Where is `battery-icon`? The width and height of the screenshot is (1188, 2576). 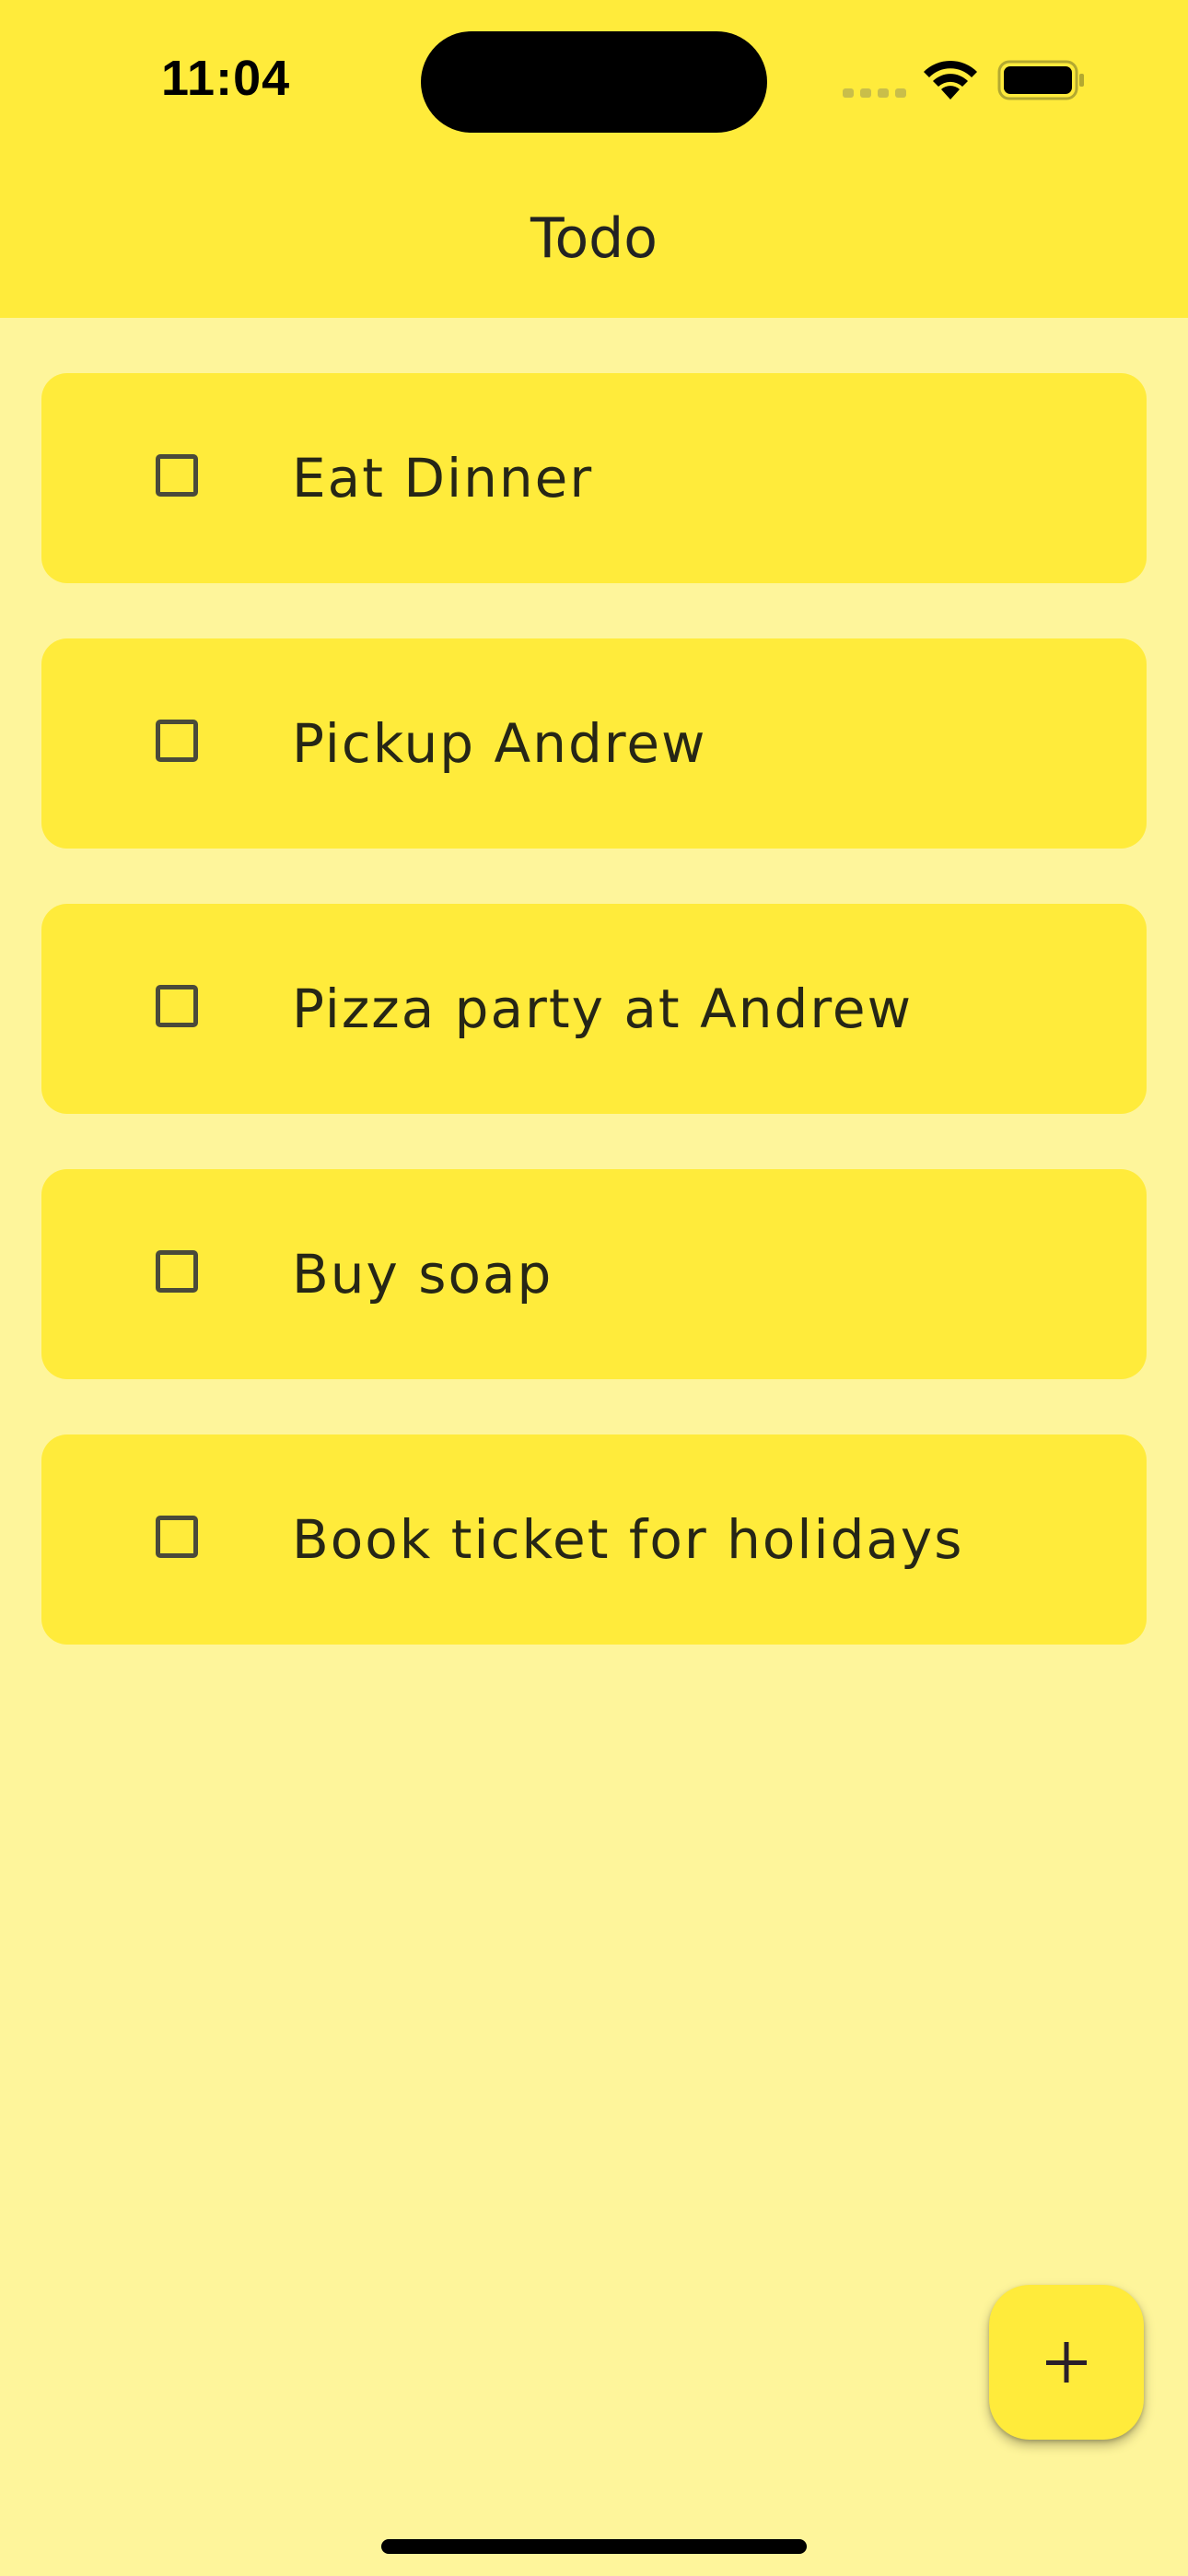 battery-icon is located at coordinates (1040, 80).